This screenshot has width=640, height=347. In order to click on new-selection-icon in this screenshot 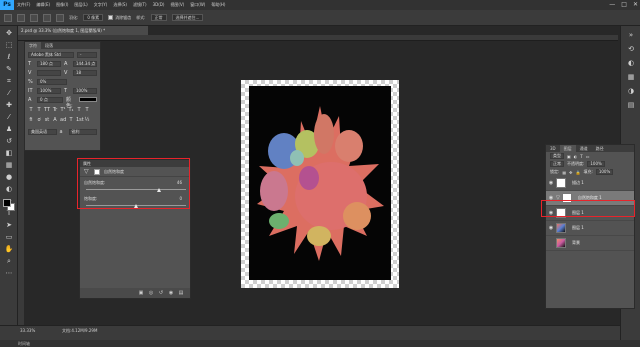, I will do `click(21, 17)`.